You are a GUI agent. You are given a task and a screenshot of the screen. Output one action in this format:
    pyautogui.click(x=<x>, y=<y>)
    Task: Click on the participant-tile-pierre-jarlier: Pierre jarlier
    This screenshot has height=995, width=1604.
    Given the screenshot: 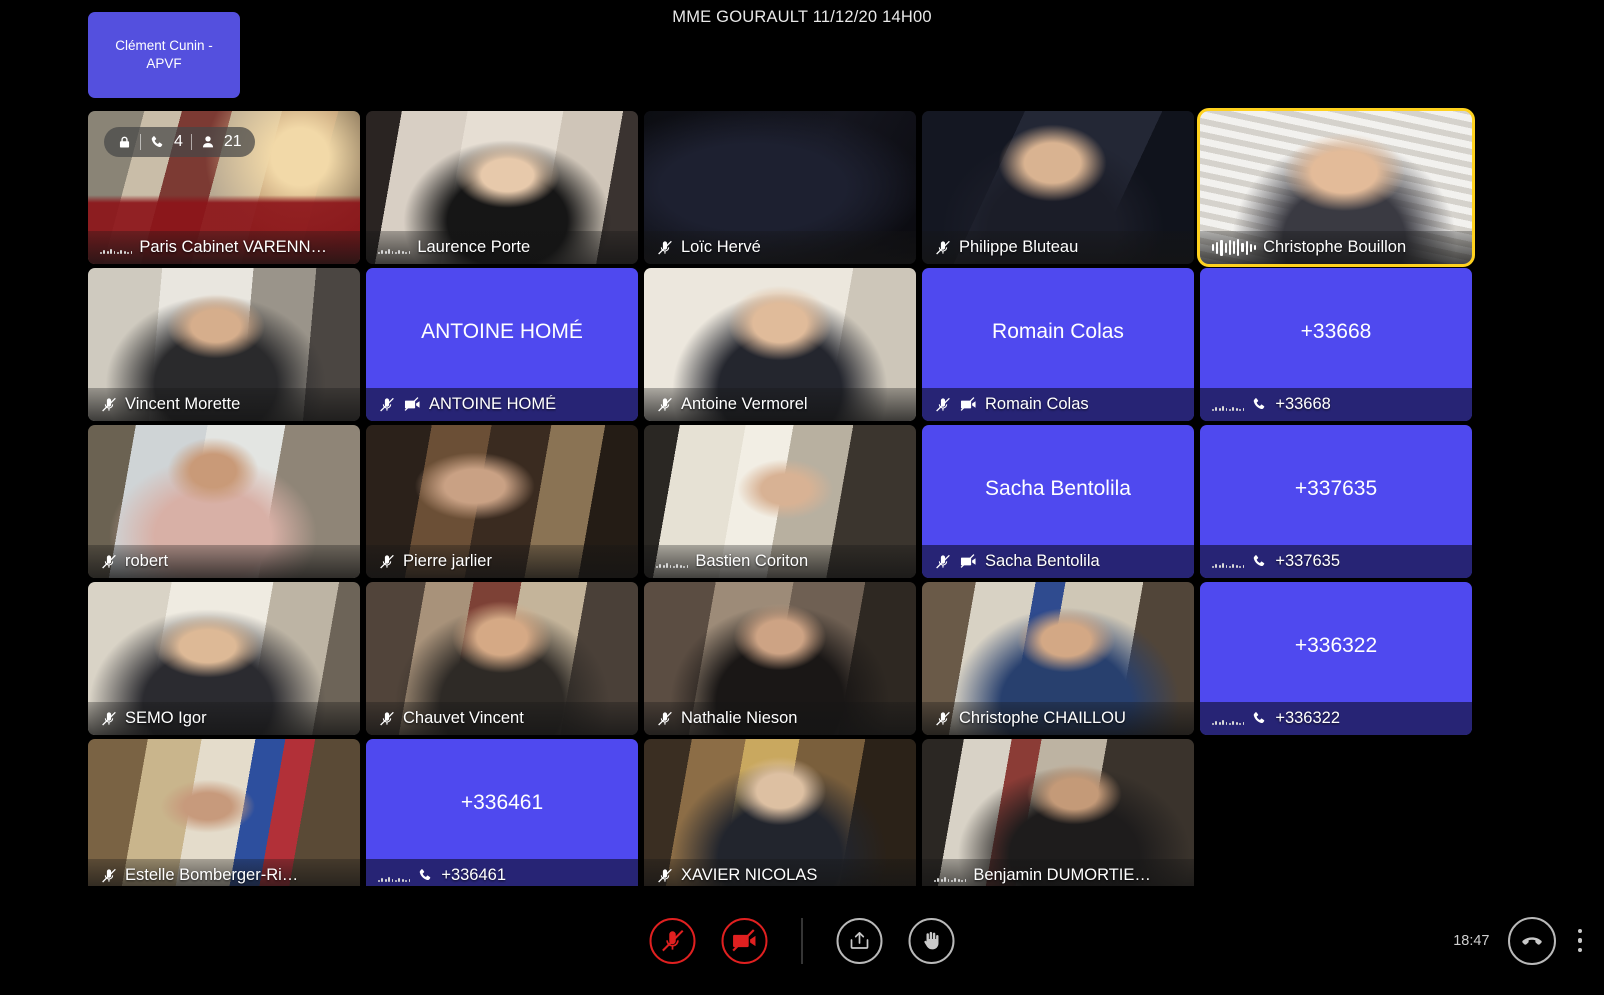 What is the action you would take?
    pyautogui.click(x=502, y=501)
    